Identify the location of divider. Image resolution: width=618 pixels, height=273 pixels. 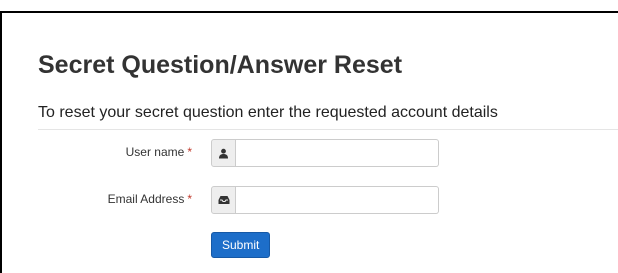
(328, 129).